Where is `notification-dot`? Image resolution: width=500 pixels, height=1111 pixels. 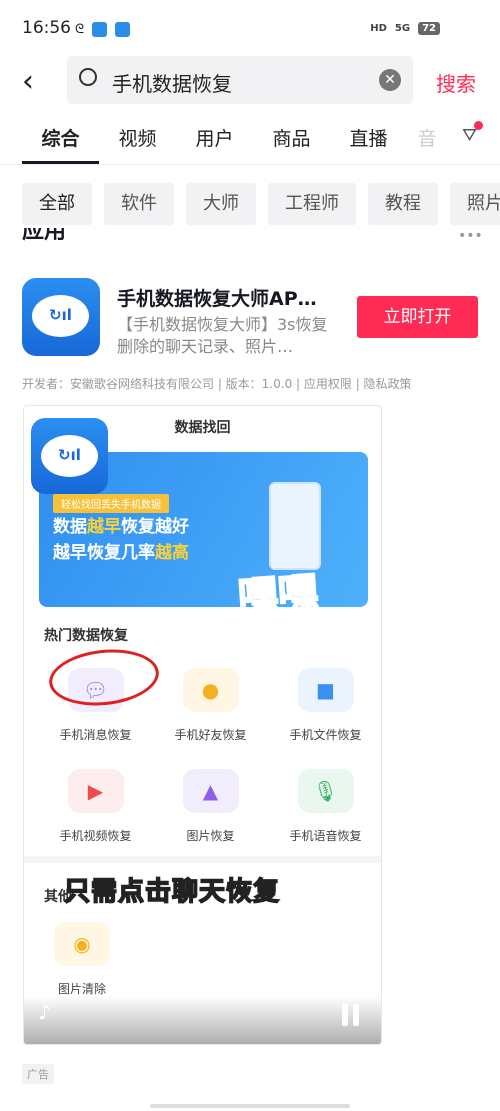 notification-dot is located at coordinates (478, 125).